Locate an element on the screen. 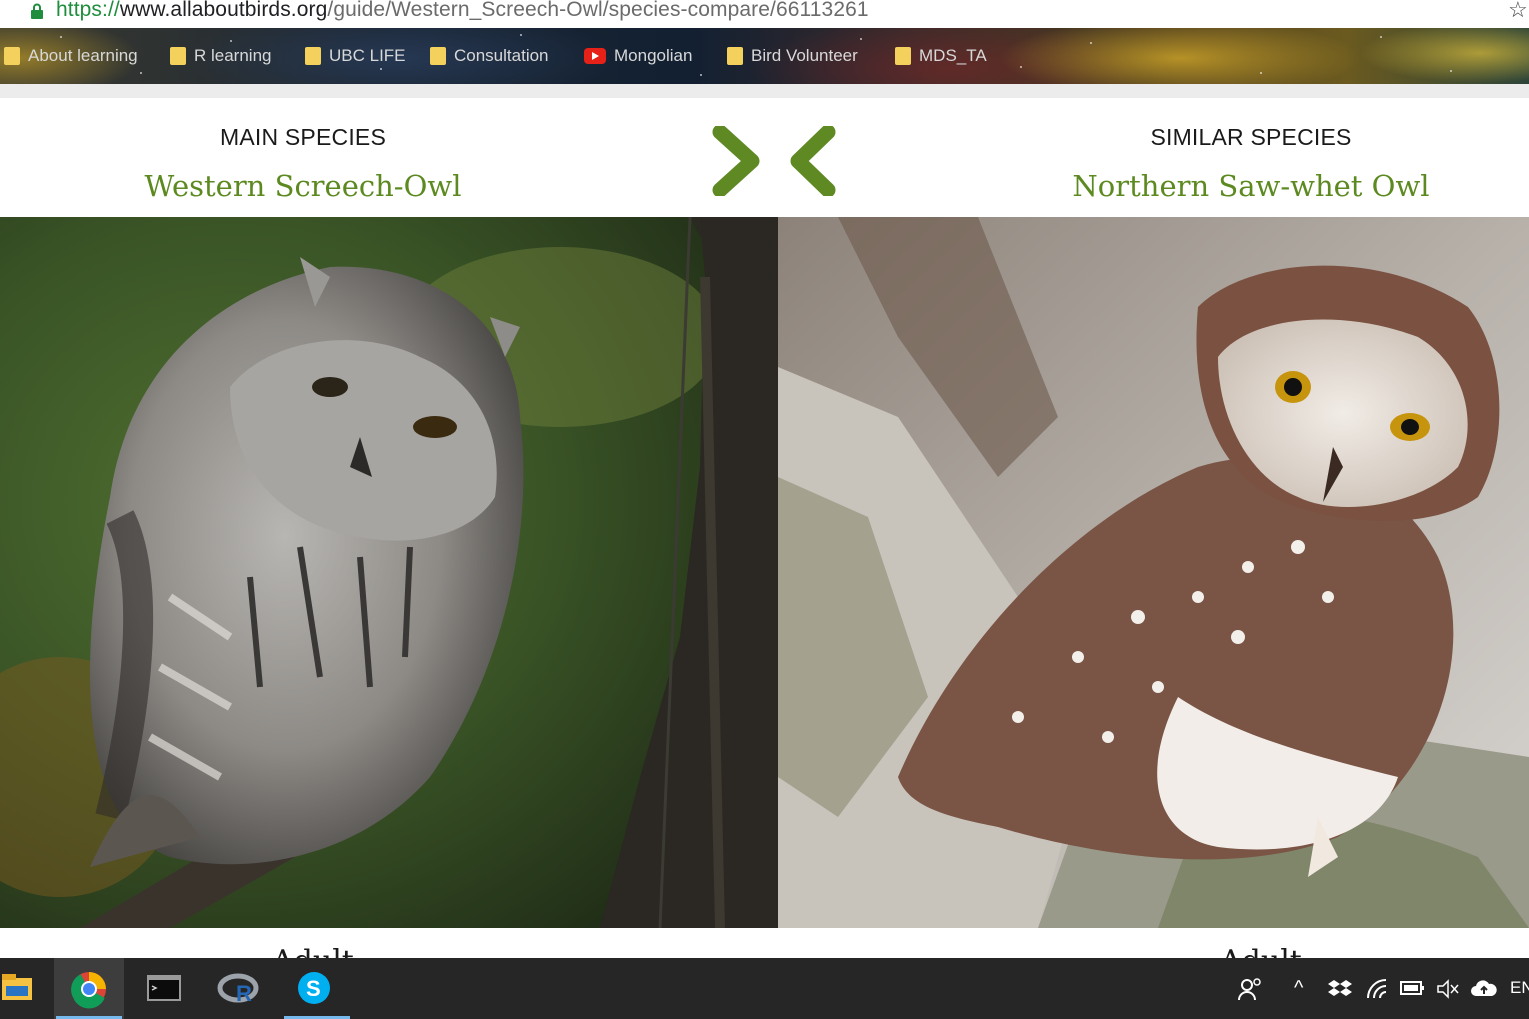  main-species-block: MAIN SPECIES Western Screech-Owl is located at coordinates (303, 163).